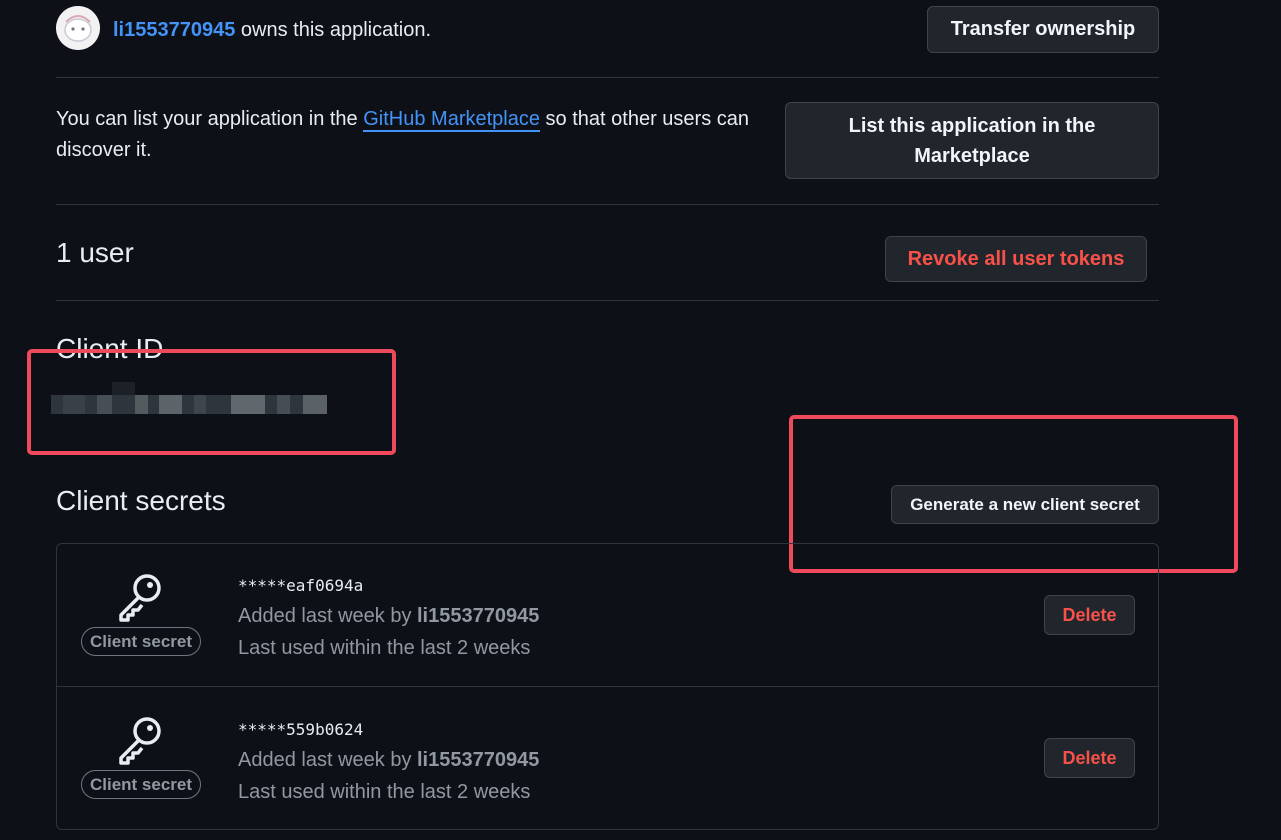 This screenshot has height=840, width=1281. I want to click on masked-secret: *****559b0624, so click(301, 729).